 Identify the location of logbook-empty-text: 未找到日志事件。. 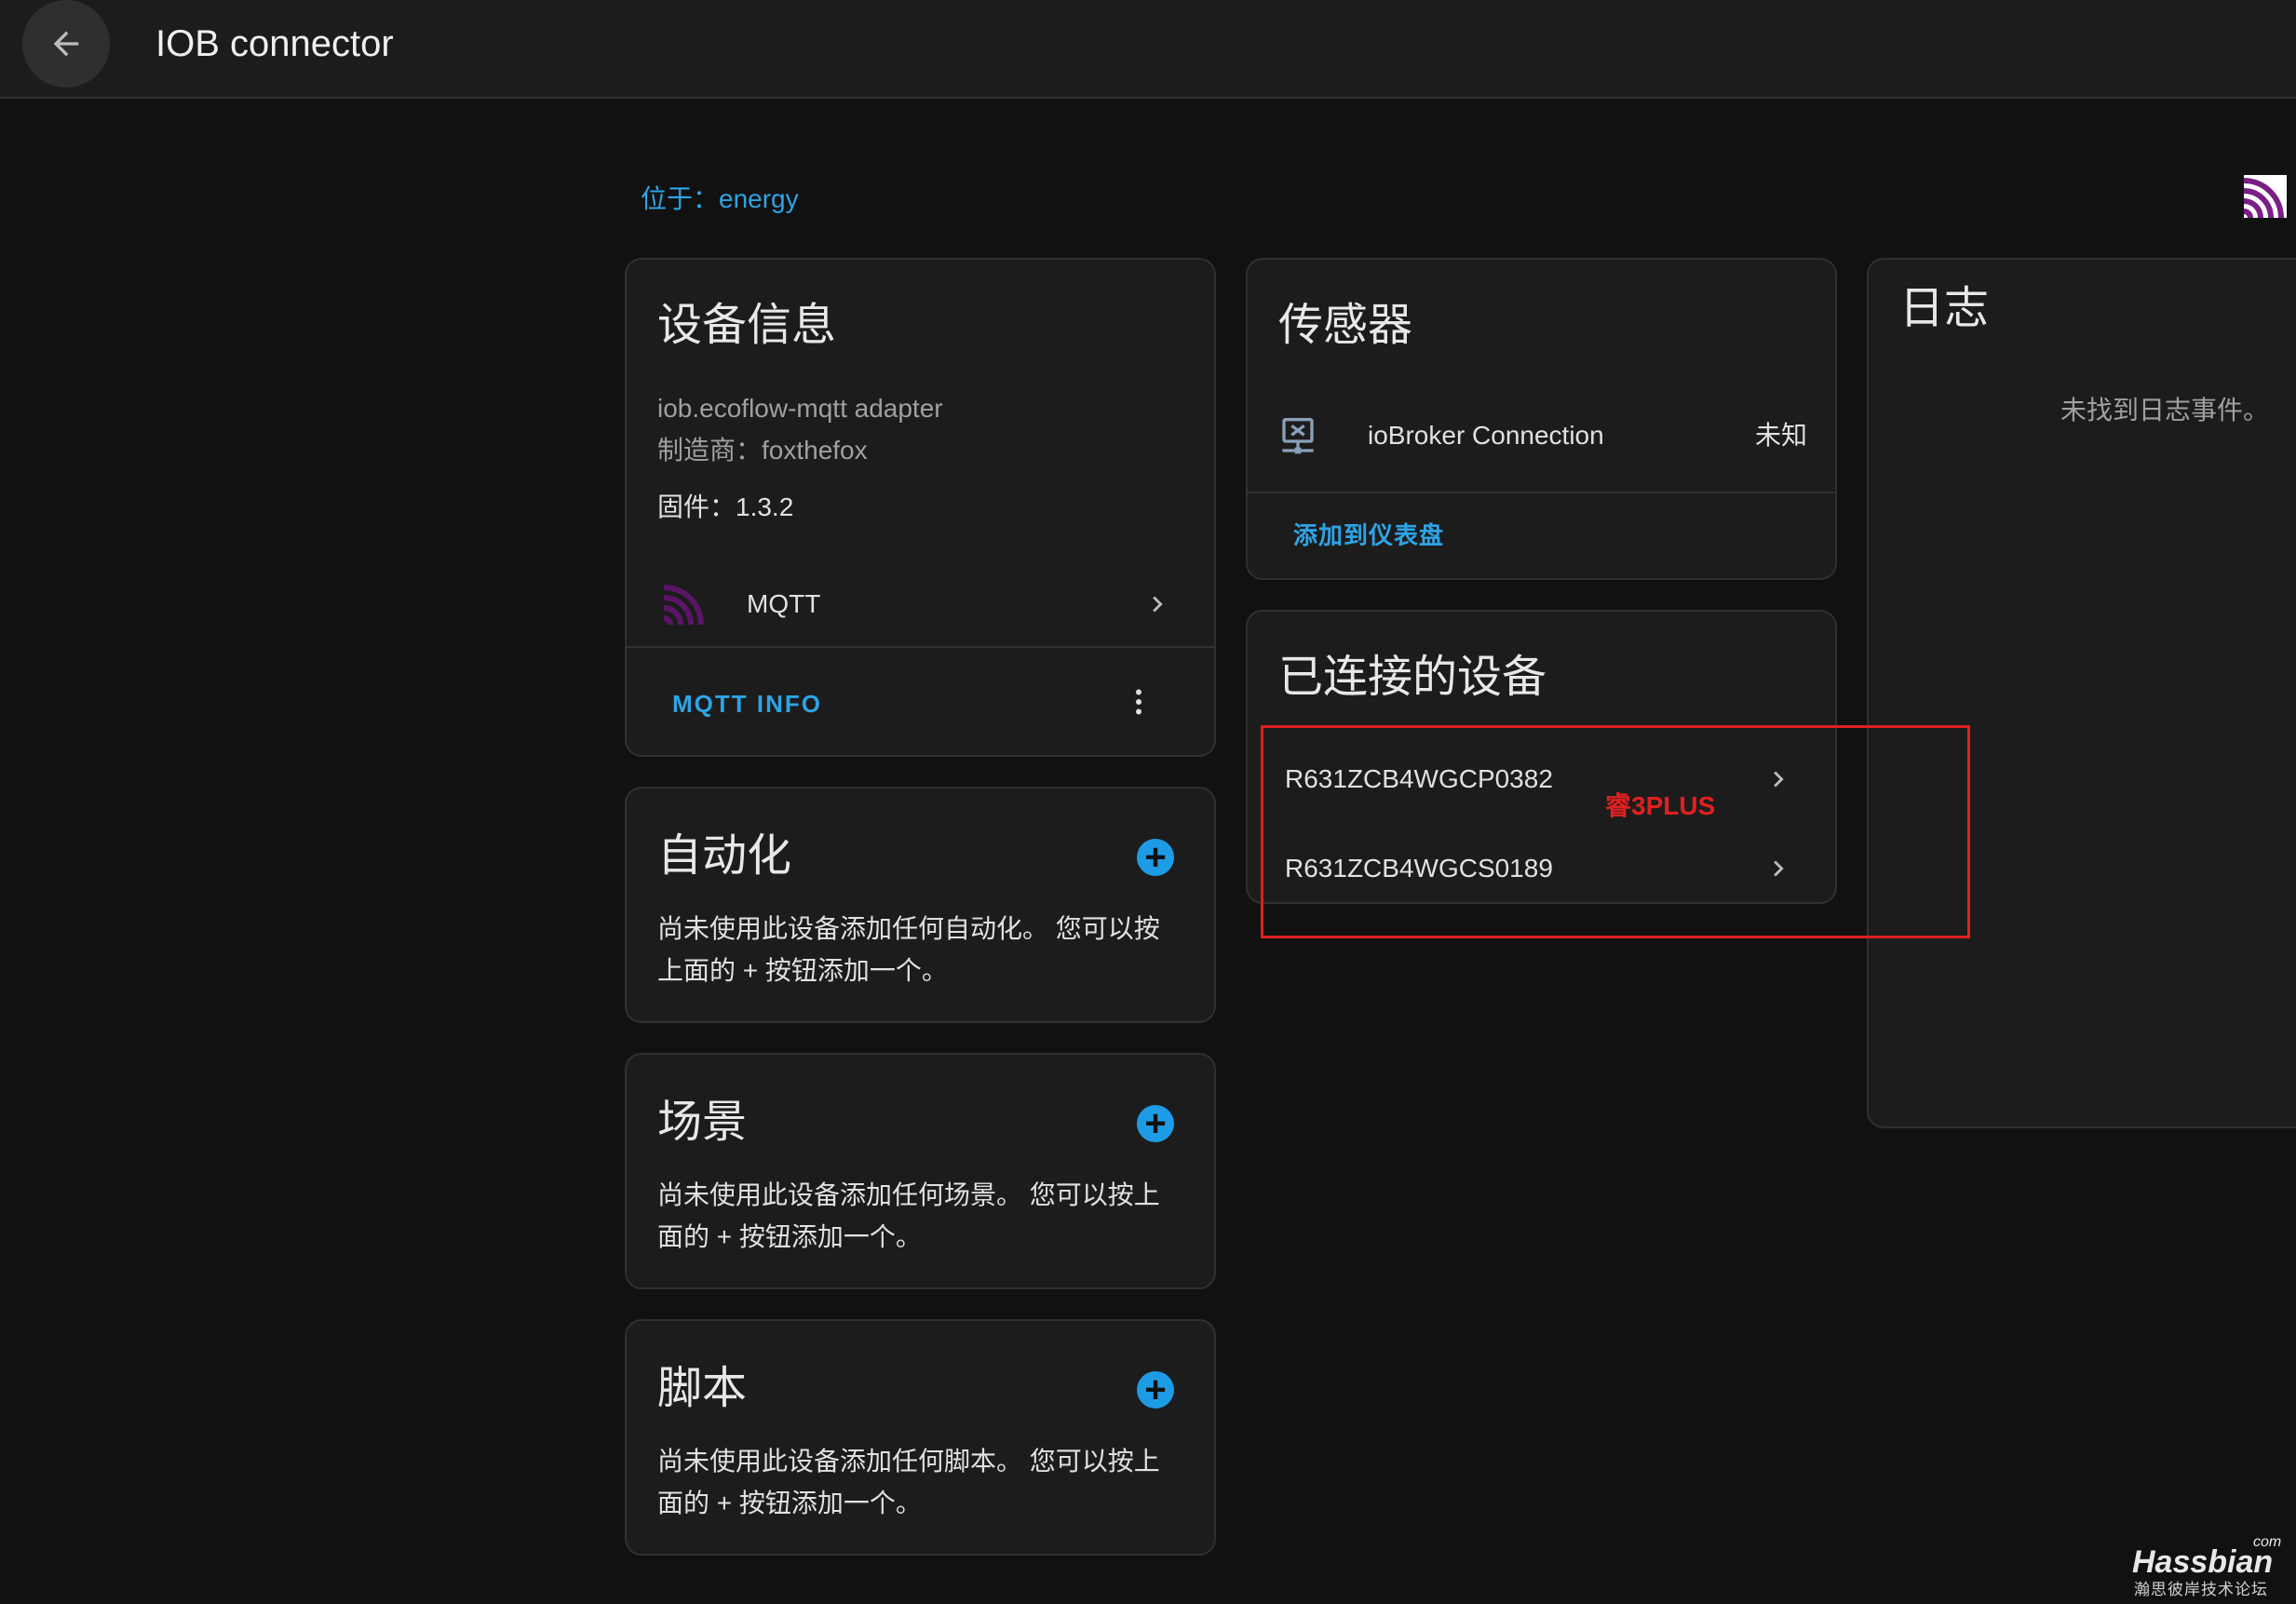
(2165, 410).